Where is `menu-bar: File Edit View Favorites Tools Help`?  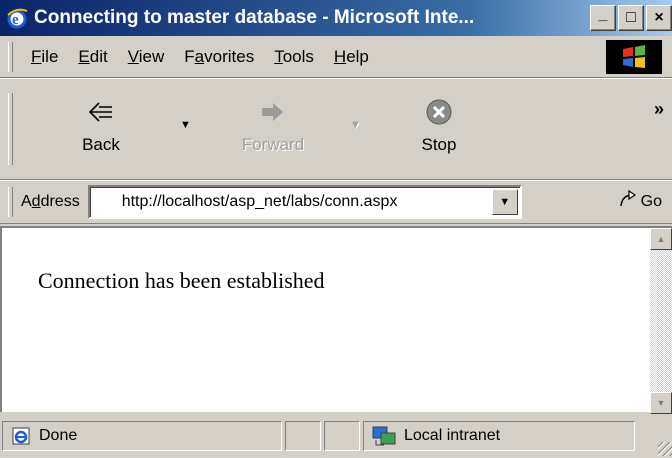
menu-bar: File Edit View Favorites Tools Help is located at coordinates (336, 57).